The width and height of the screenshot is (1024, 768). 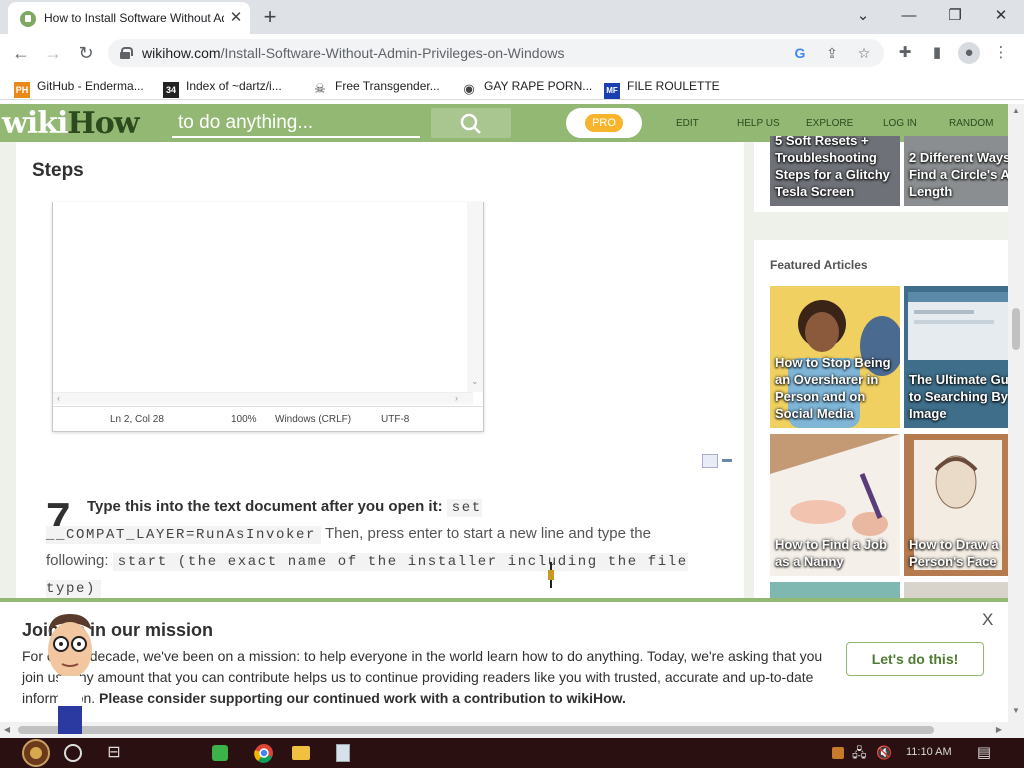 I want to click on pro-badge: PRO, so click(x=604, y=123).